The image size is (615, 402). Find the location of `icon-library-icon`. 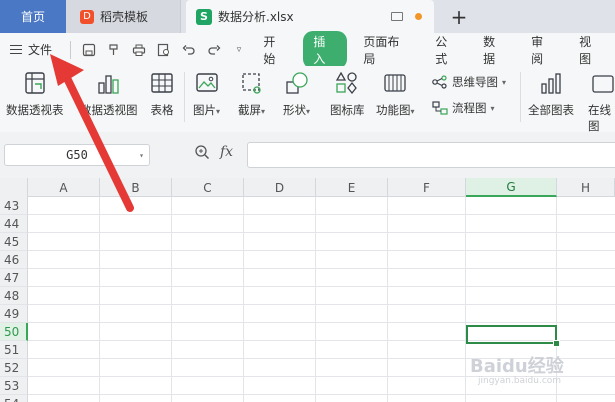

icon-library-icon is located at coordinates (347, 83).